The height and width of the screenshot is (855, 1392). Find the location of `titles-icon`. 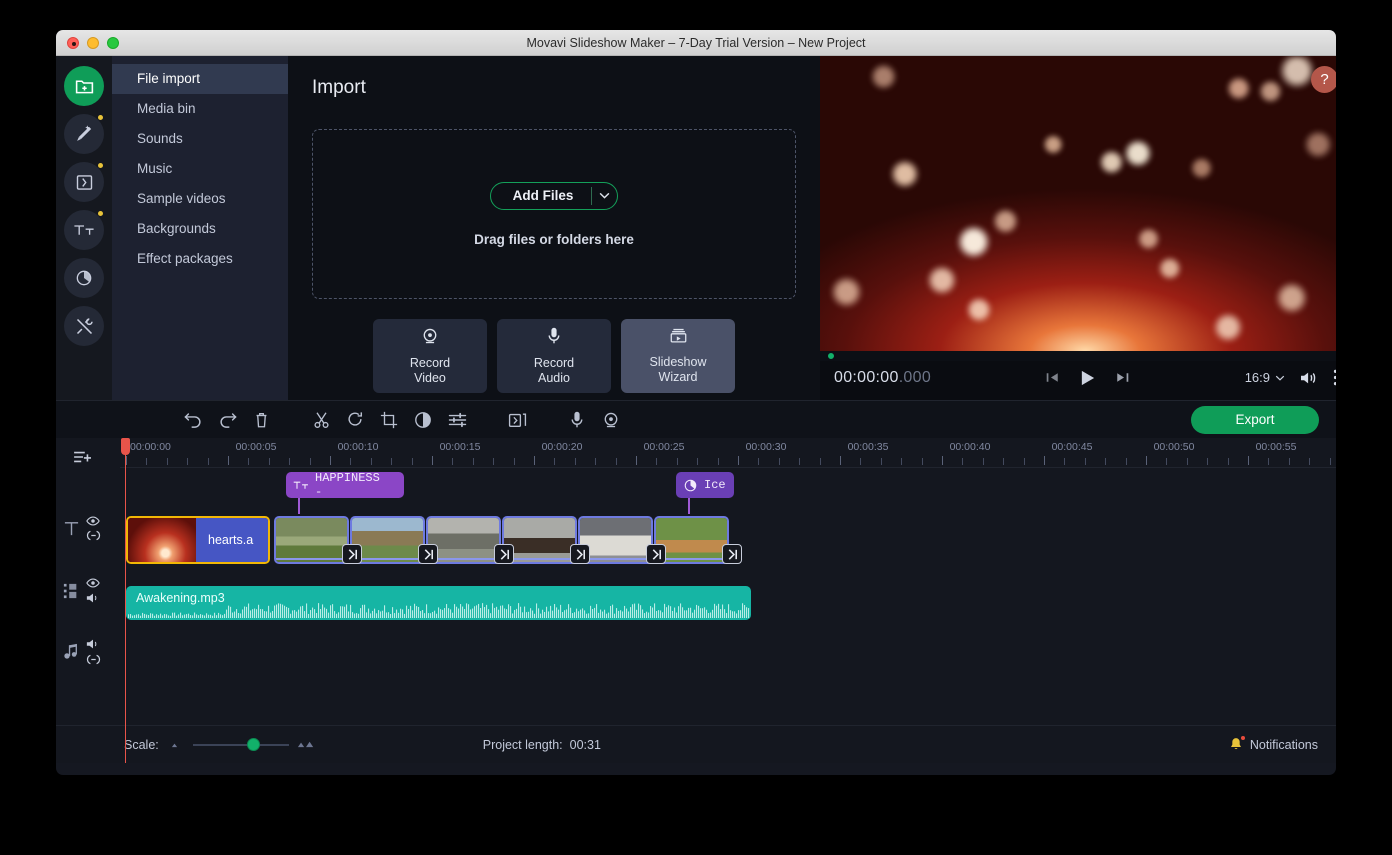

titles-icon is located at coordinates (84, 230).